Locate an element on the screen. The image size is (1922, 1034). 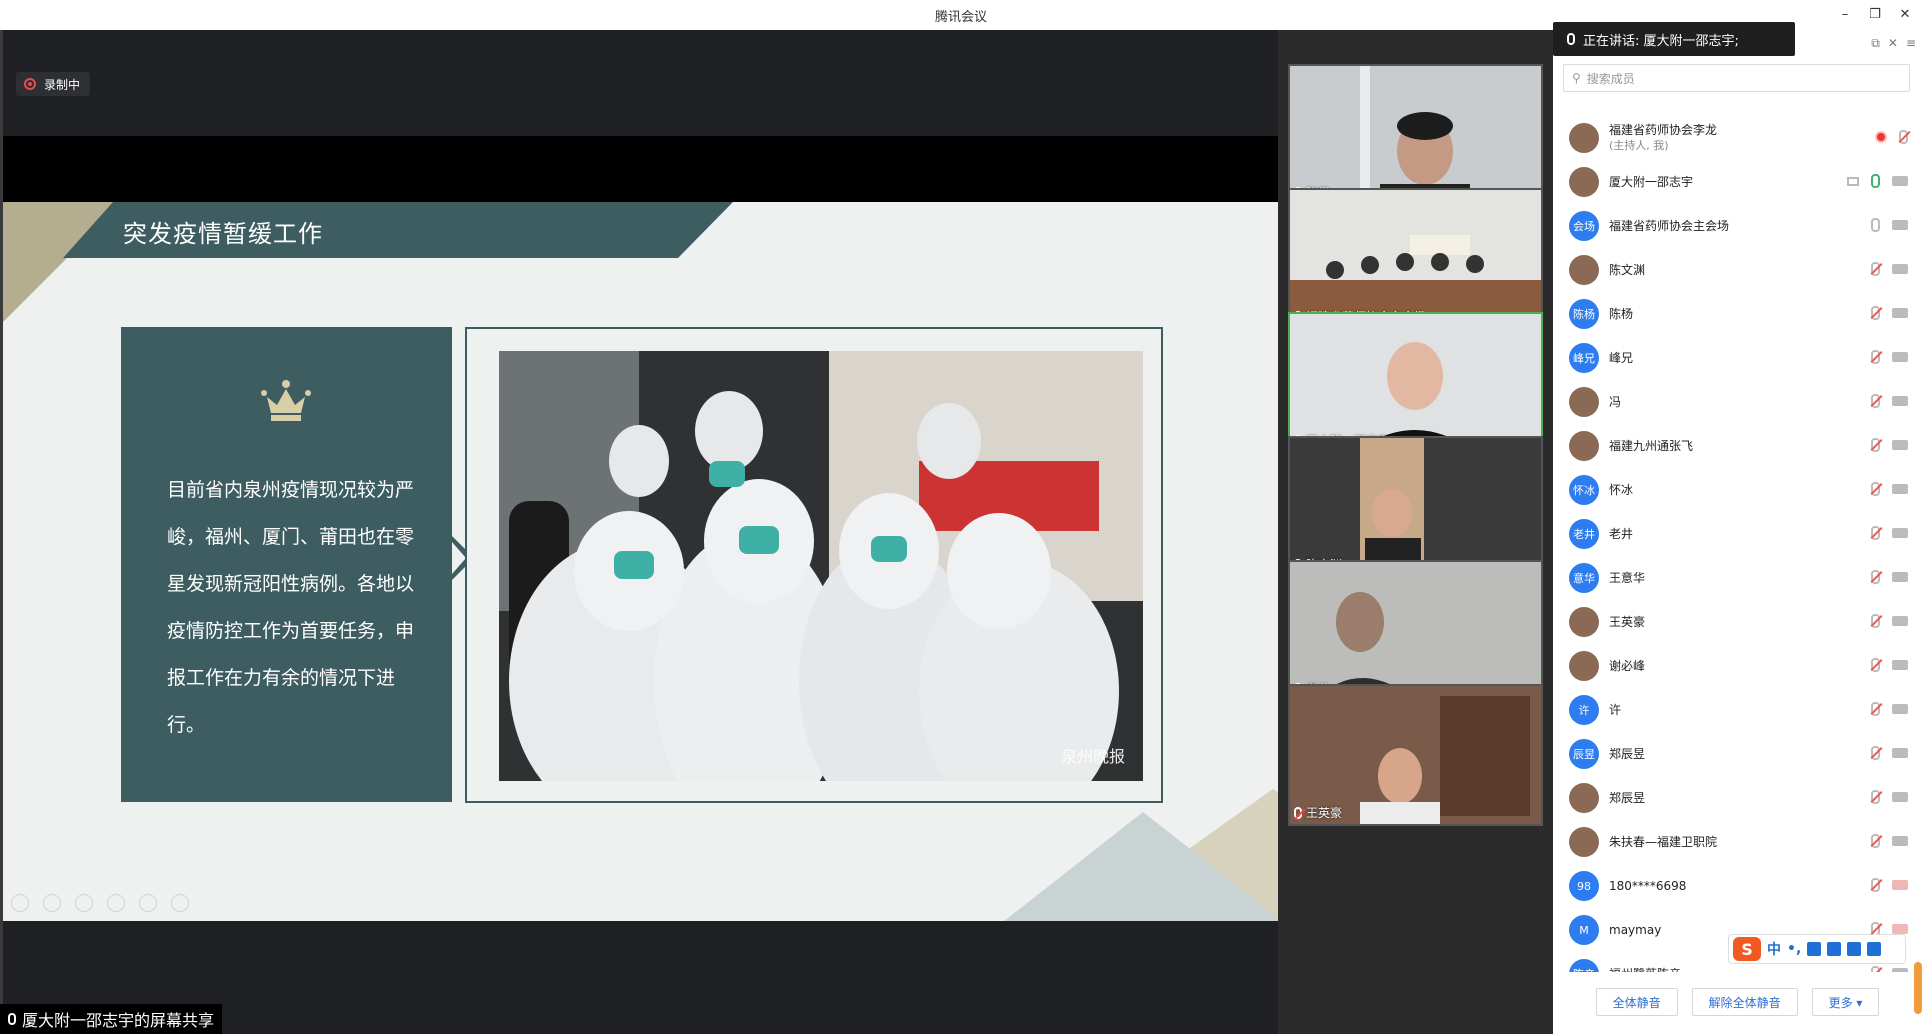
more-button: 更多 ▾ is located at coordinates (1845, 1002).